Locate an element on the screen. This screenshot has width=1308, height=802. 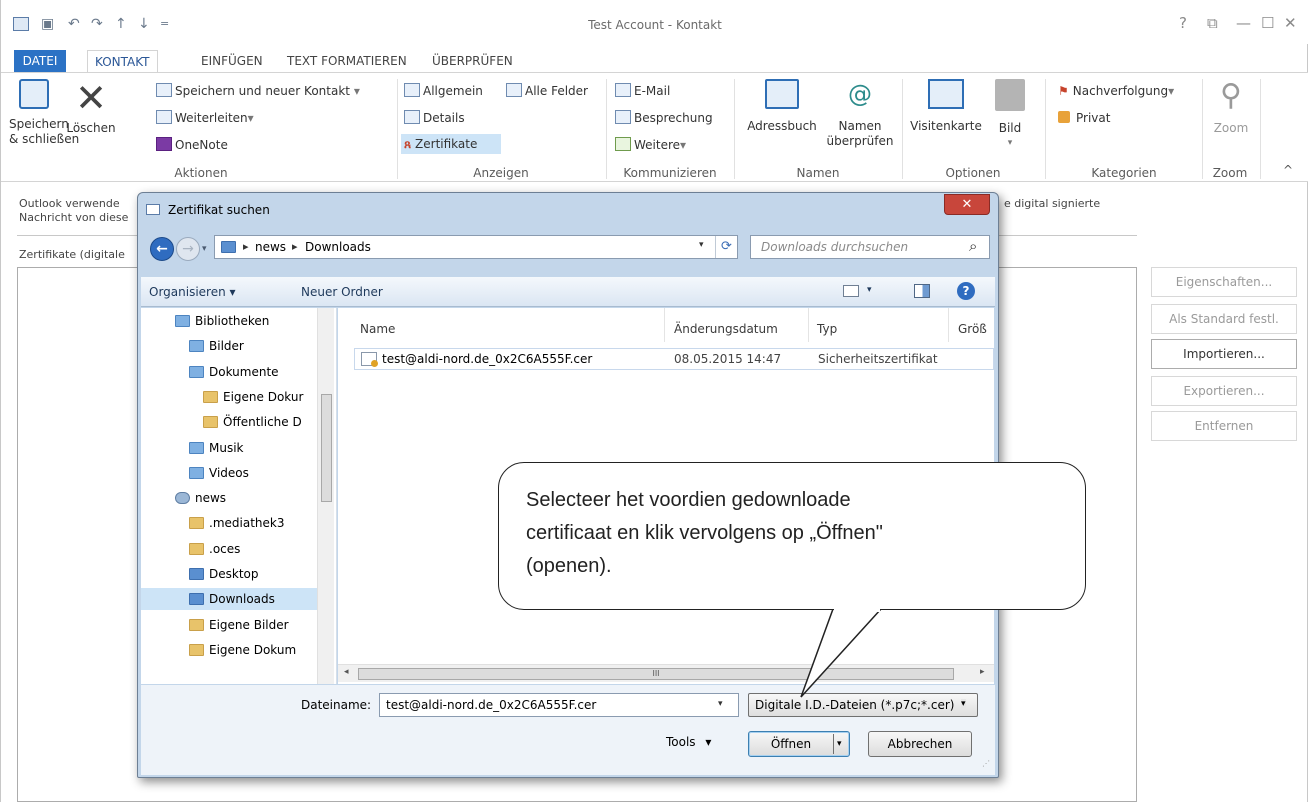
callout-gap is located at coordinates (857, 609).